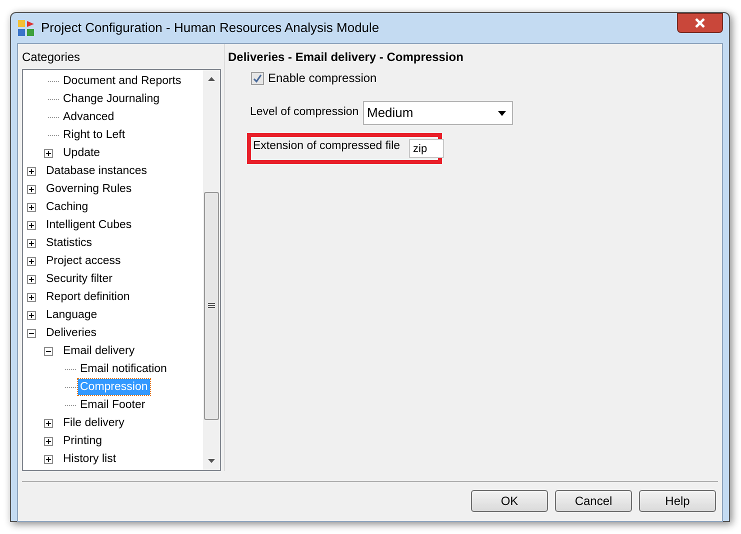 This screenshot has width=741, height=534. Describe the element at coordinates (89, 459) in the screenshot. I see `tree-item: History list` at that location.